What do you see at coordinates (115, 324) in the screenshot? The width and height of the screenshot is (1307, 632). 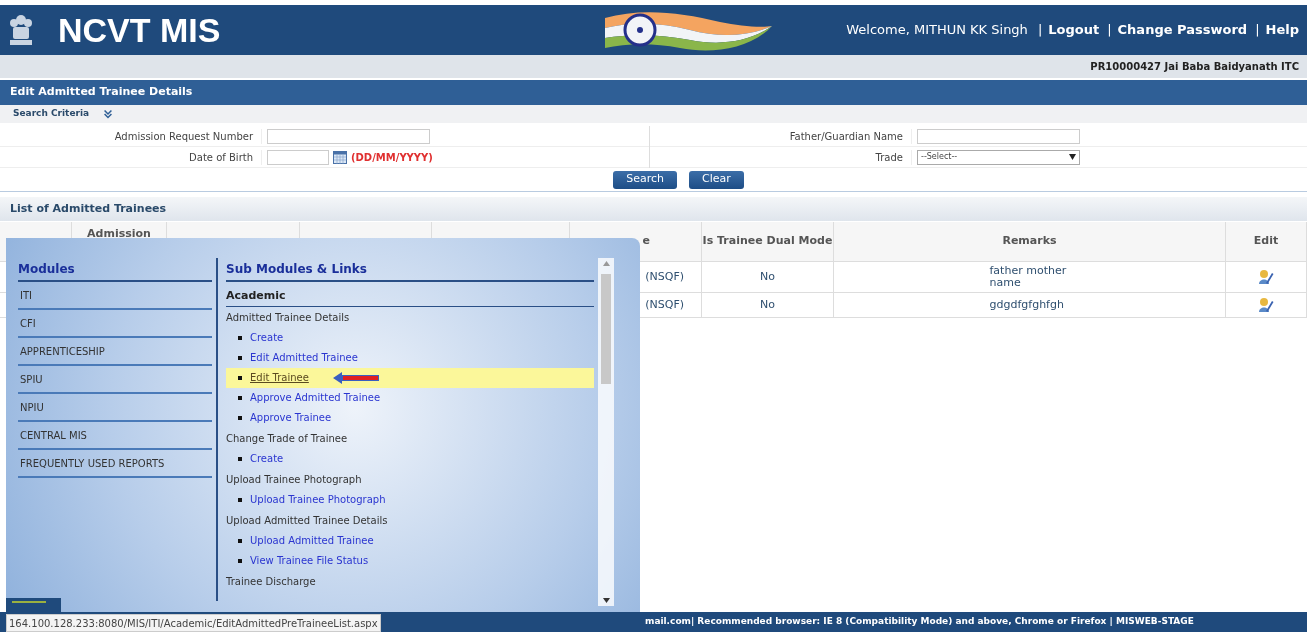 I see `module-menu-item: CFI` at bounding box center [115, 324].